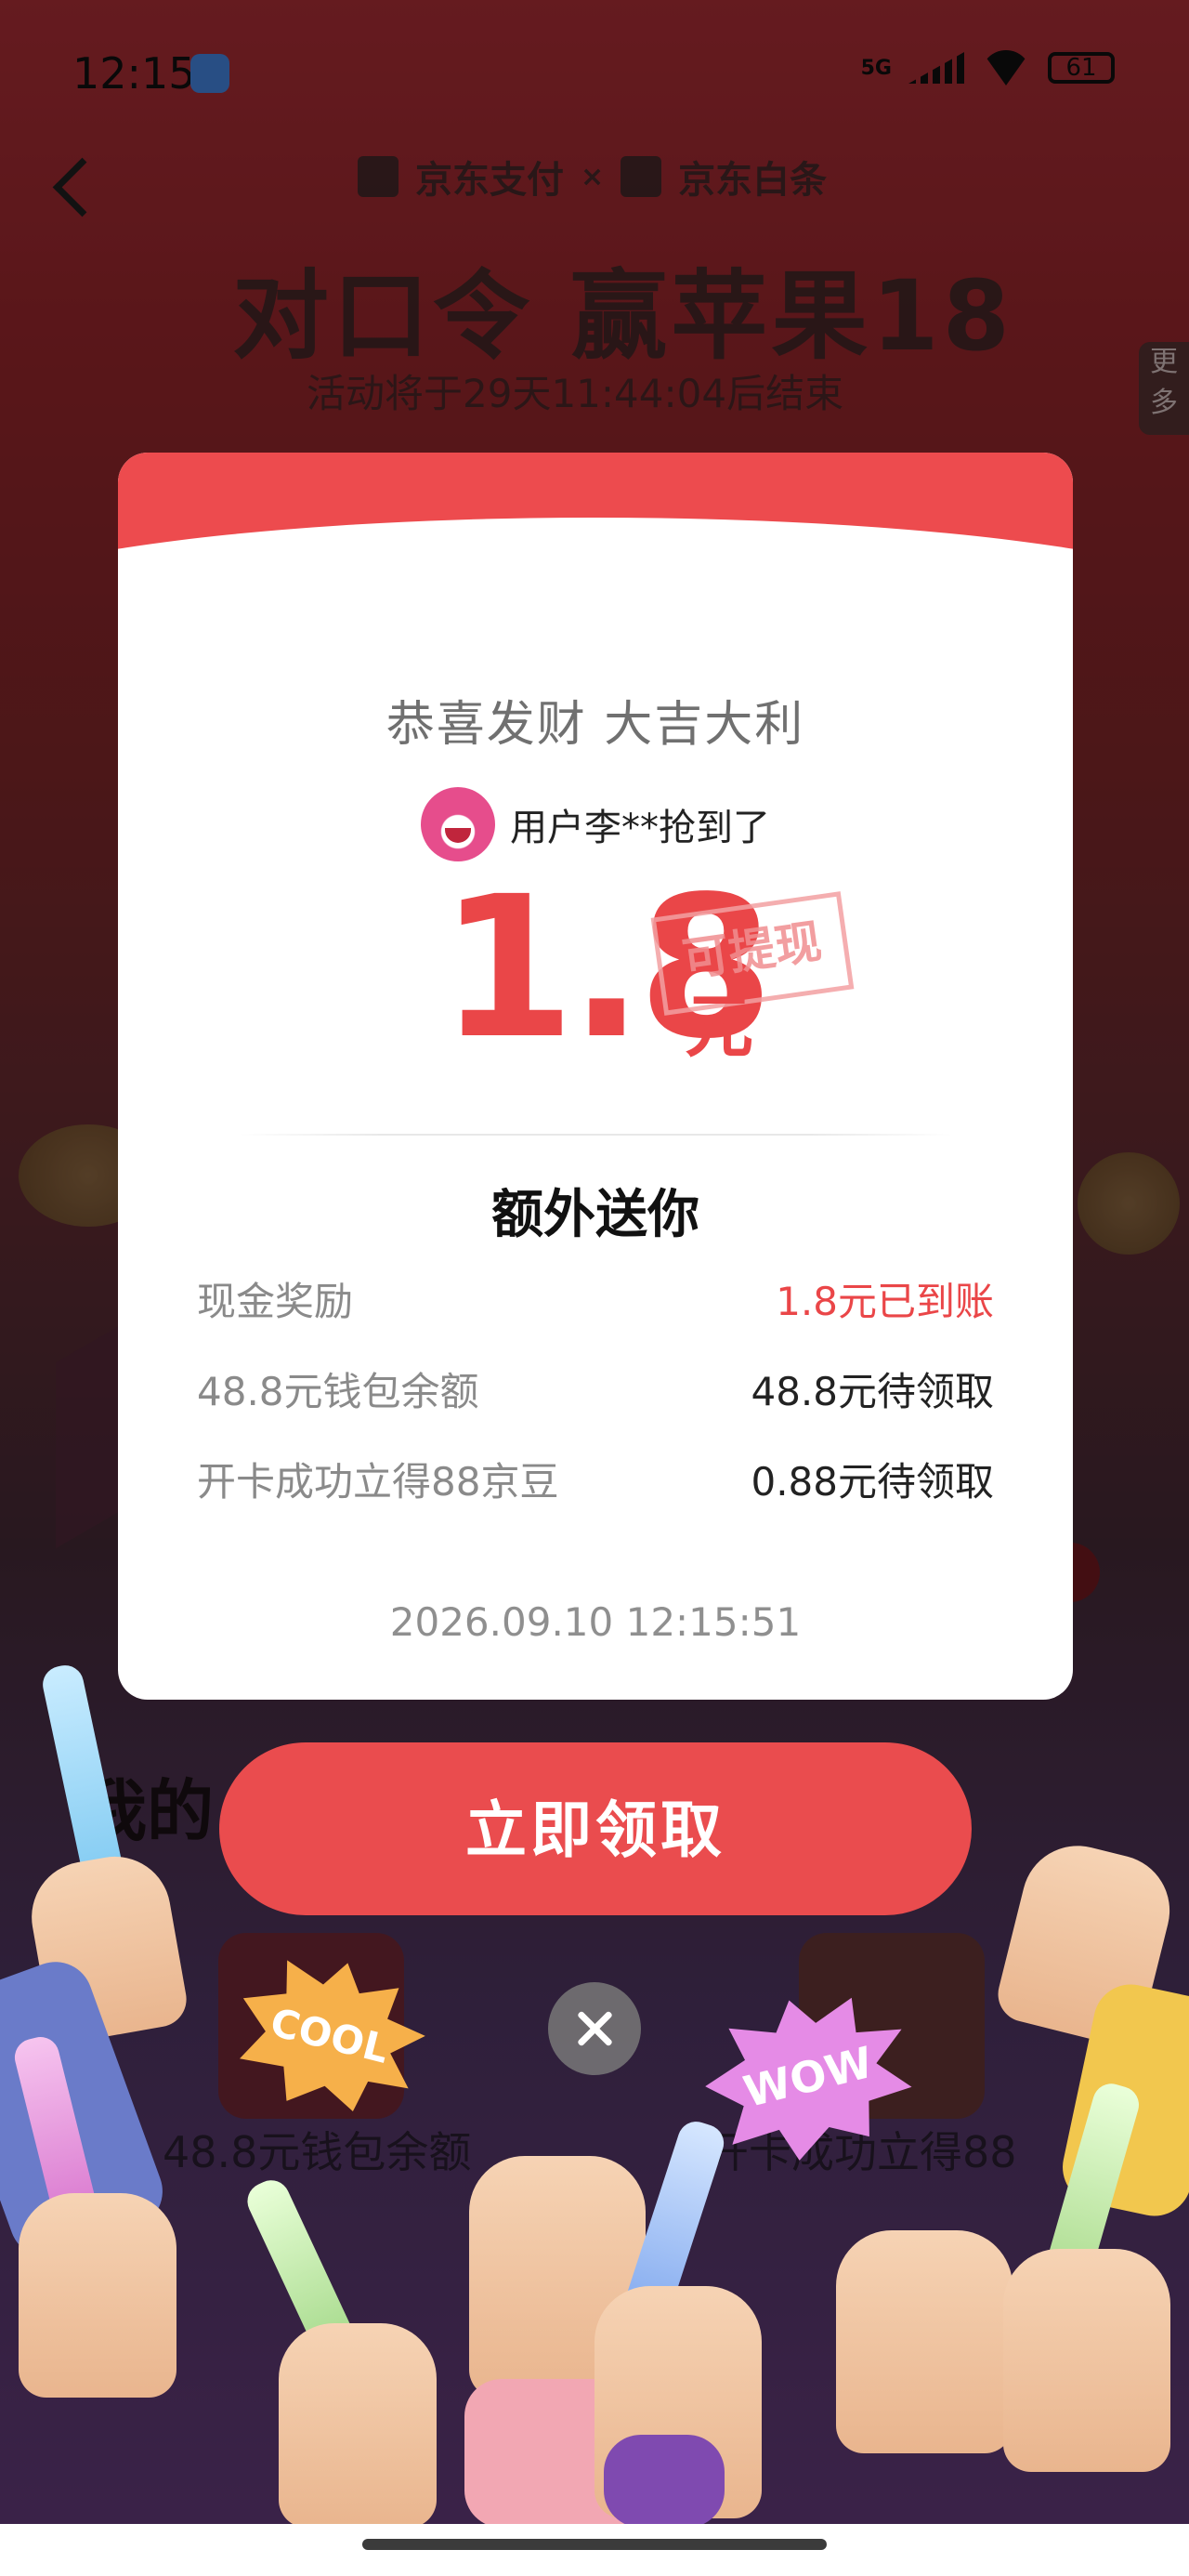 Image resolution: width=1189 pixels, height=2576 pixels. I want to click on mascot-avatar-icon, so click(458, 824).